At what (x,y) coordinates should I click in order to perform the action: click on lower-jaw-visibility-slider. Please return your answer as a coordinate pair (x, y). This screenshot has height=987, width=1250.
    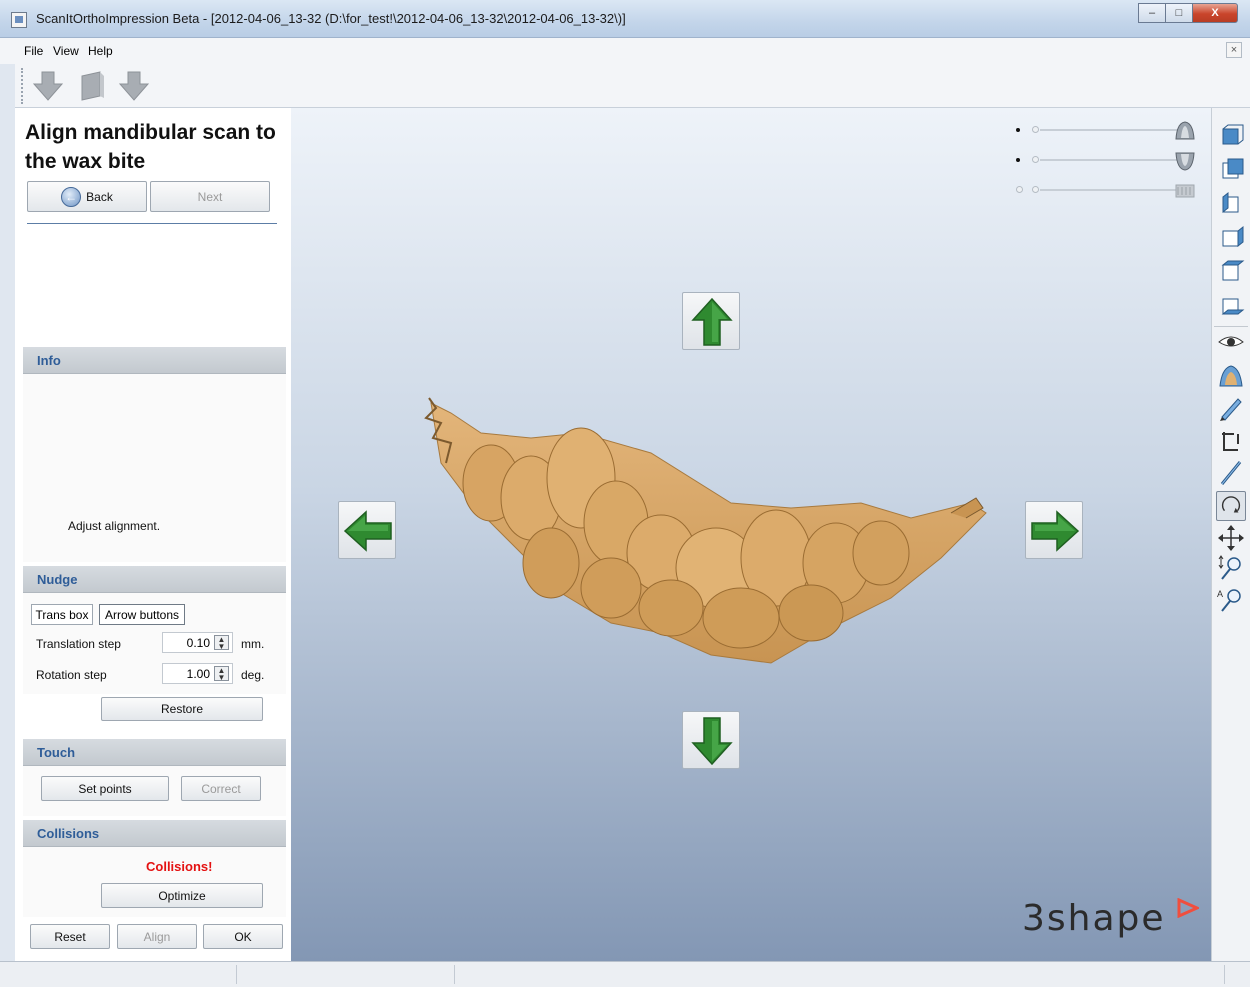
    Looking at the image, I should click on (1111, 161).